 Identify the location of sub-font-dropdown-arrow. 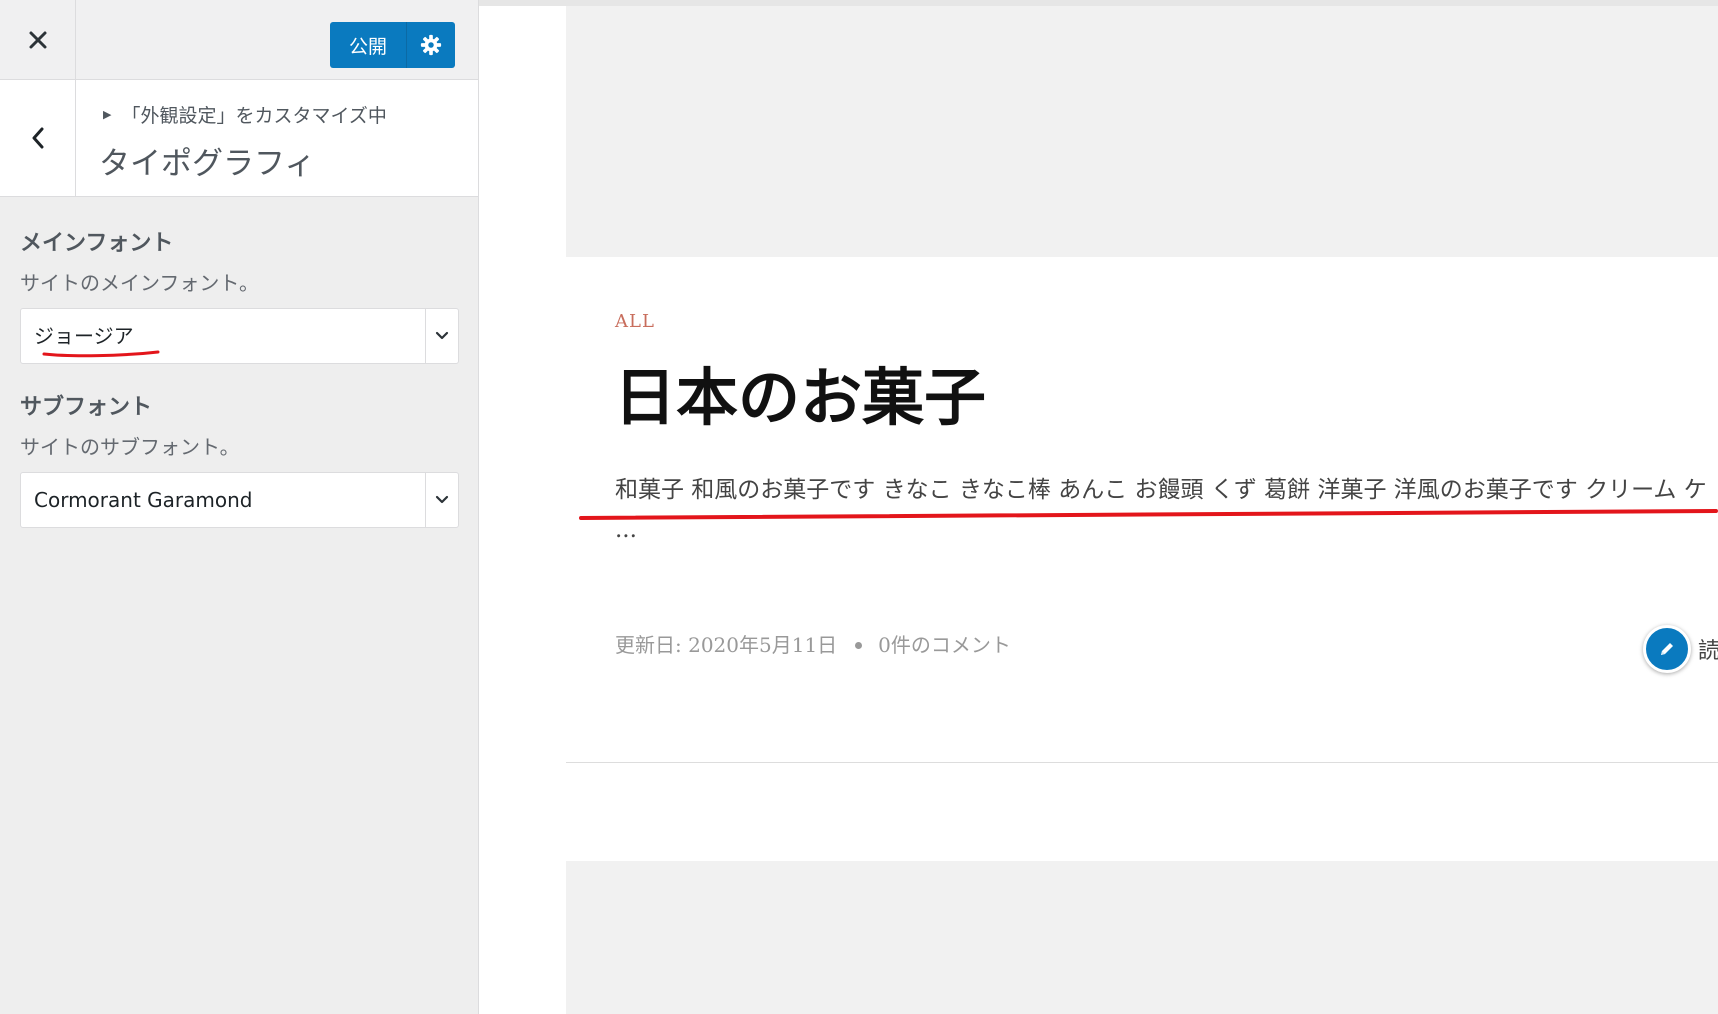
(441, 500).